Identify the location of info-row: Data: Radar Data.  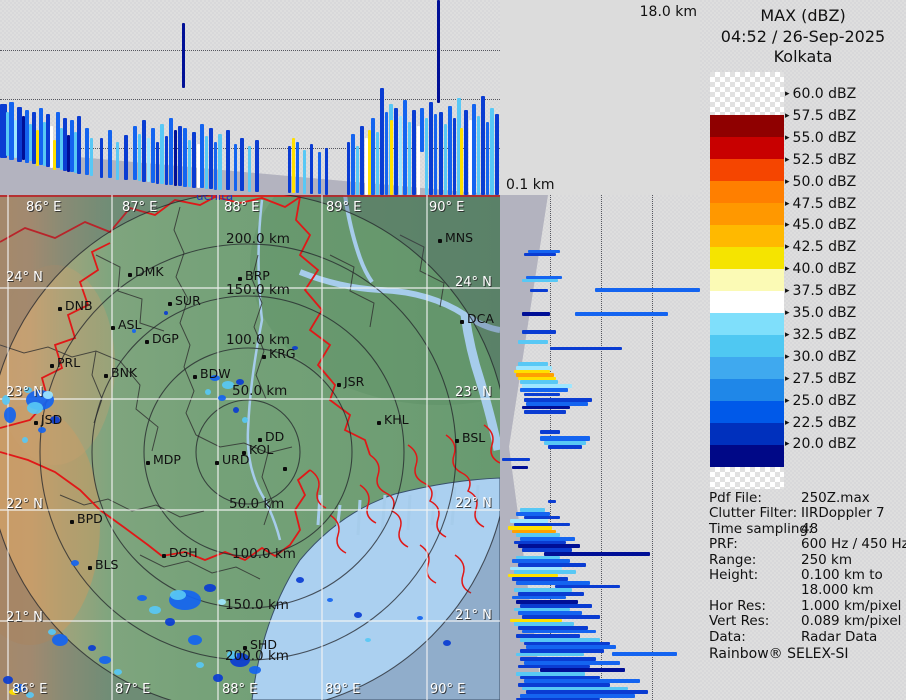
(806, 637).